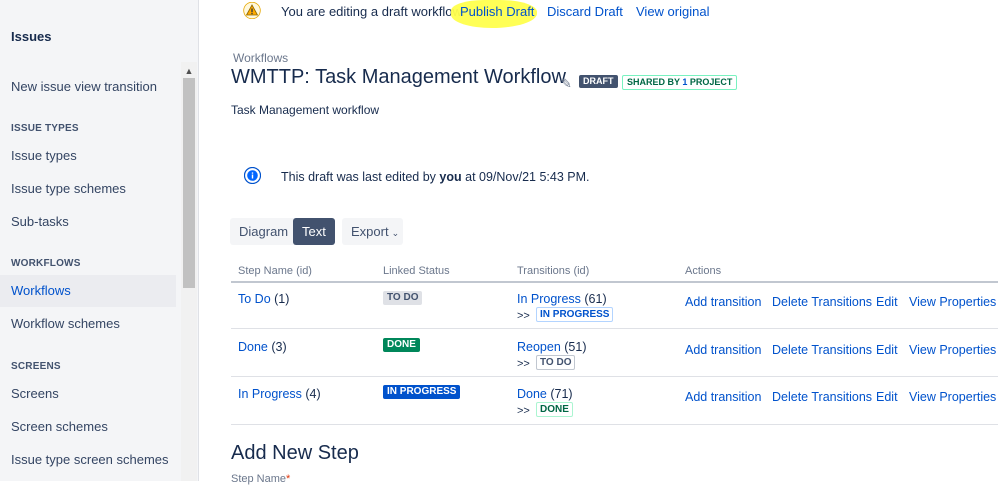  What do you see at coordinates (525, 177) in the screenshot?
I see `info-suffix: at 09/Nov/21 5:43 PM.` at bounding box center [525, 177].